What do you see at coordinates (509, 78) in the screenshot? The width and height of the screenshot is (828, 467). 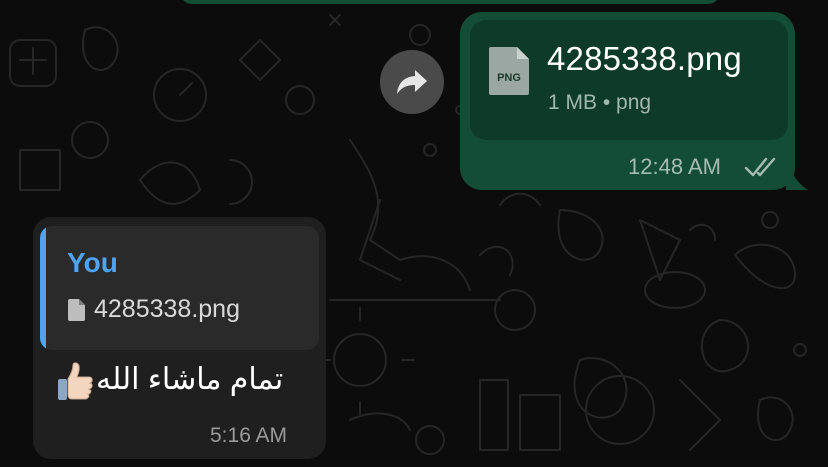 I see `file-type-badge: PNG` at bounding box center [509, 78].